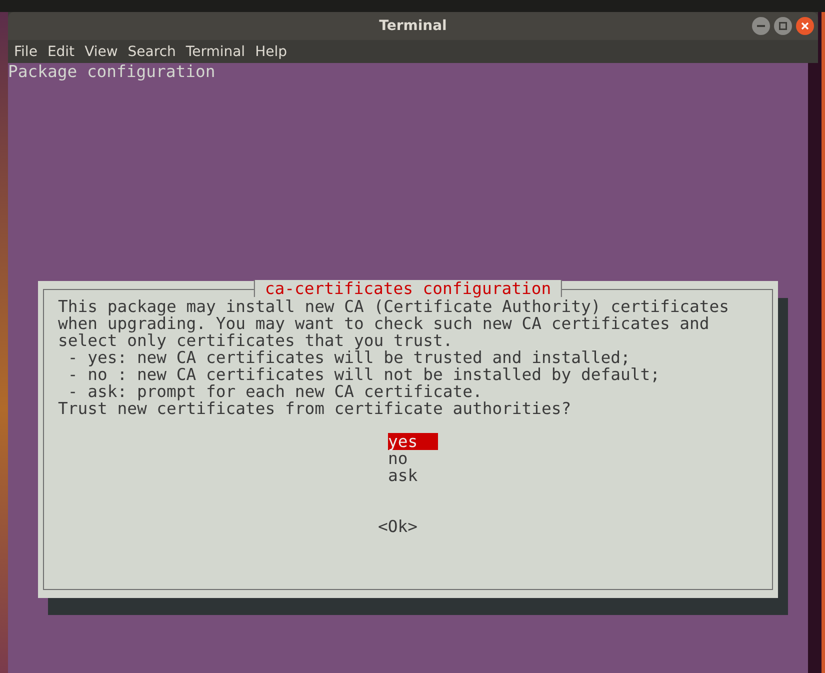 The width and height of the screenshot is (825, 673). What do you see at coordinates (408, 288) in the screenshot?
I see `dialog-title: ca-certificates configuration` at bounding box center [408, 288].